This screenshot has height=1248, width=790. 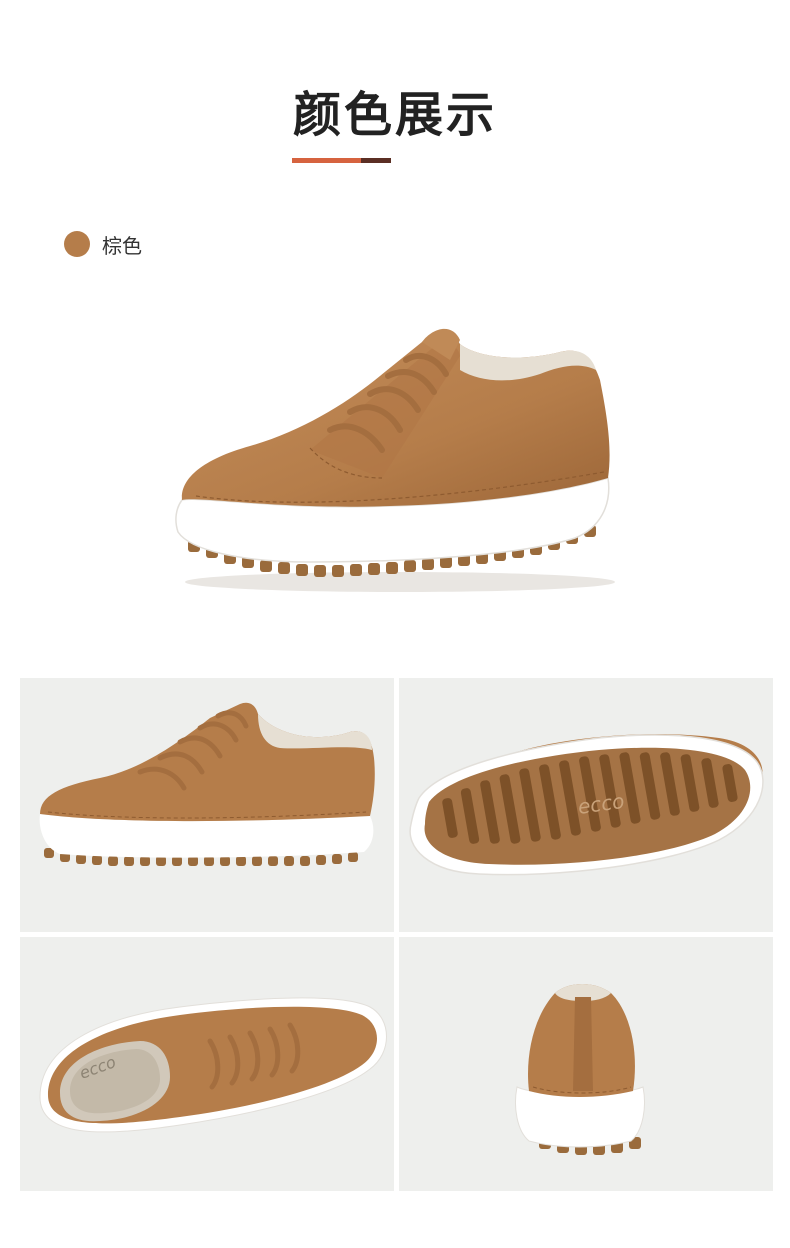 I want to click on gallery-sole-view: ecco, so click(x=586, y=805).